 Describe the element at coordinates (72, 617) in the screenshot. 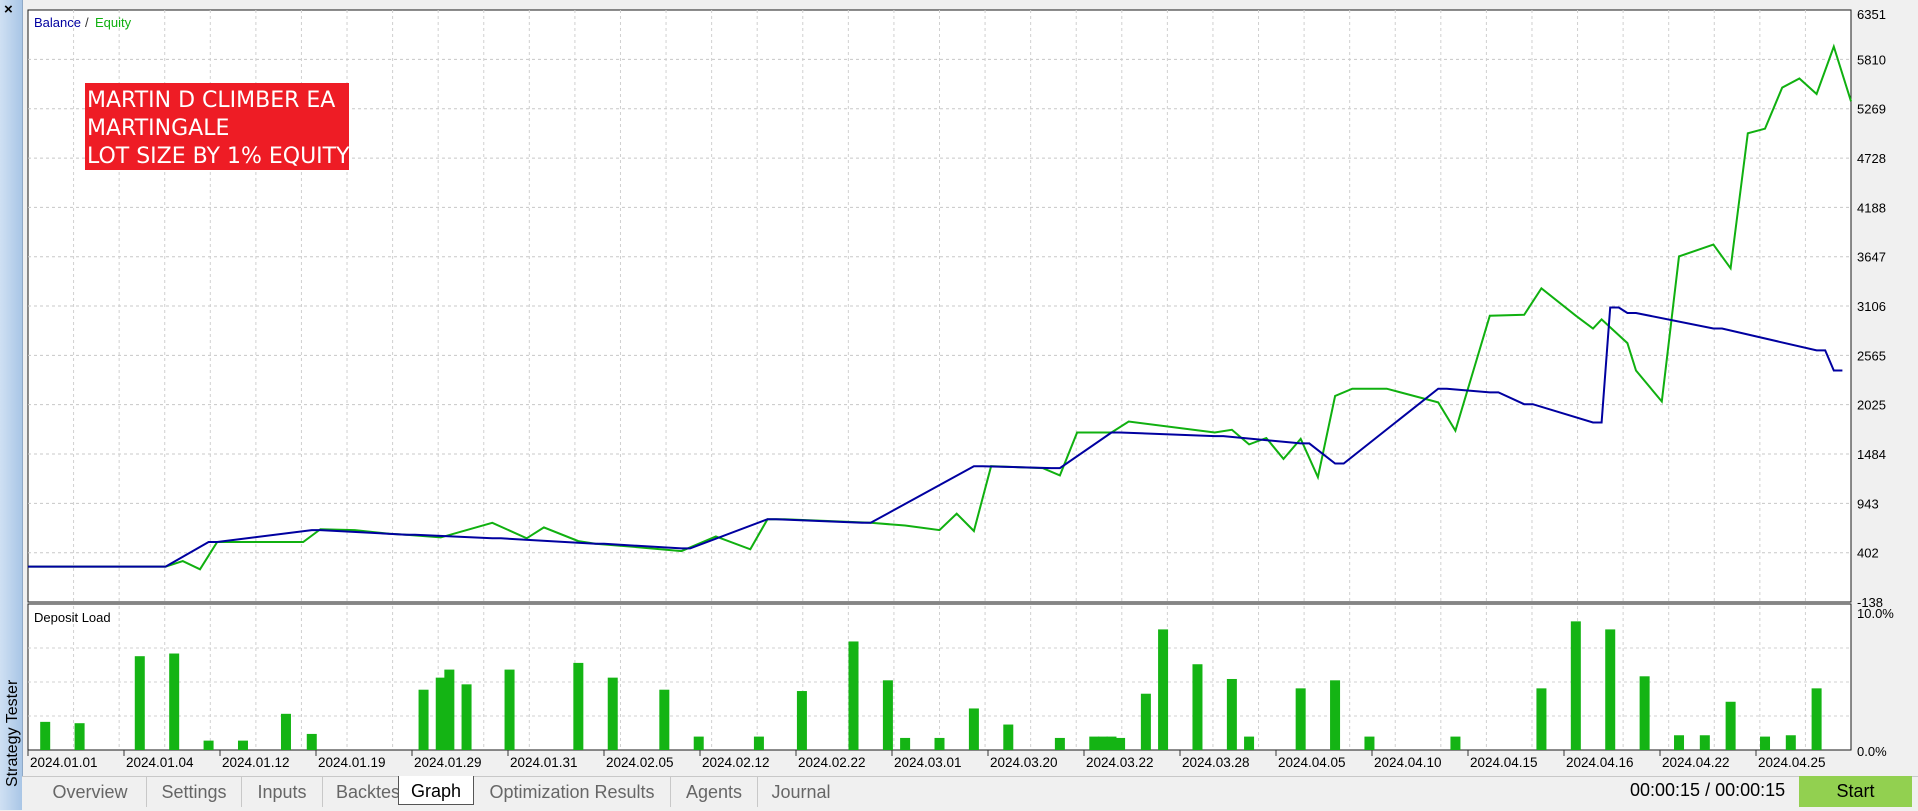

I see `deposit-chart-title: Deposit Load` at that location.